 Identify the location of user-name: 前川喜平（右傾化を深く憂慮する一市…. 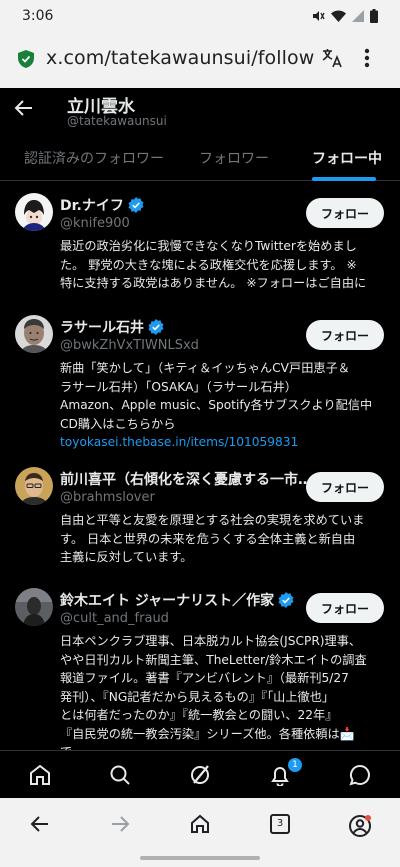
(186, 479).